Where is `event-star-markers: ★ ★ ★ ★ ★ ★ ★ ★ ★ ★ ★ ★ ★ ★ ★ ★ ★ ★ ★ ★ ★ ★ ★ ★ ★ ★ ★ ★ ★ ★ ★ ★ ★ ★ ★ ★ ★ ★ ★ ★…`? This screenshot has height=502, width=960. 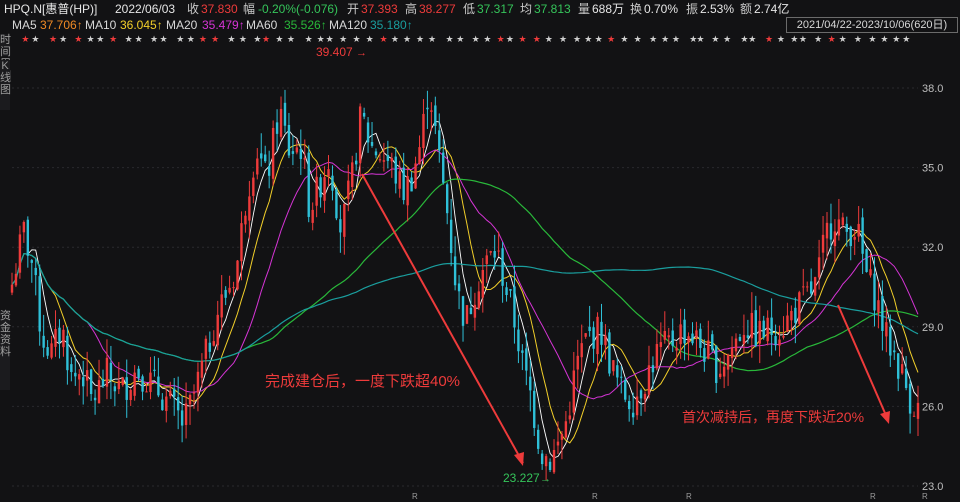
event-star-markers: ★ ★ ★ ★ ★ ★ ★ ★ ★ ★ ★ ★ ★ ★ ★ ★ ★ ★ ★ ★ ★ ★ ★ ★ ★ ★ ★ ★ ★ ★ ★ ★ ★ ★ ★ ★ ★ ★ ★ ★… is located at coordinates (465, 39).